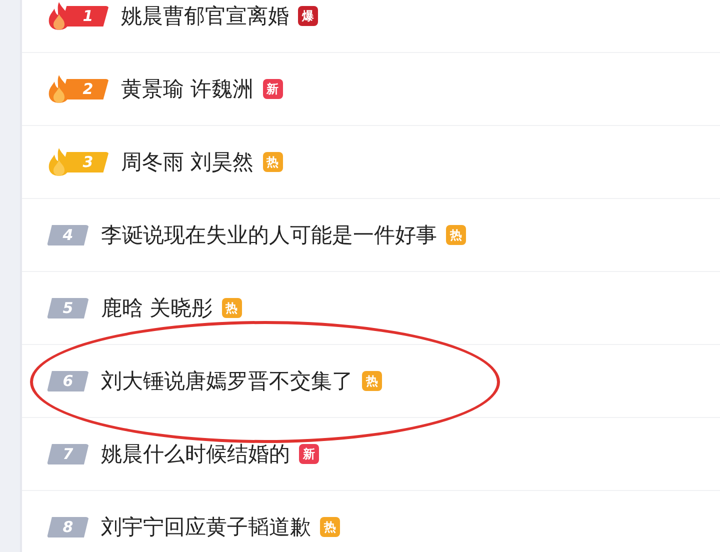 This screenshot has height=552, width=720. Describe the element at coordinates (68, 527) in the screenshot. I see `rank-number: 8` at that location.